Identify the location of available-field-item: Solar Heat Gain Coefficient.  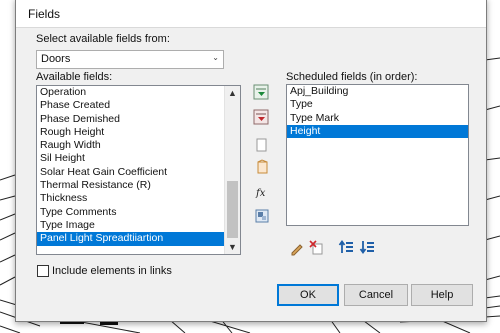
(131, 172).